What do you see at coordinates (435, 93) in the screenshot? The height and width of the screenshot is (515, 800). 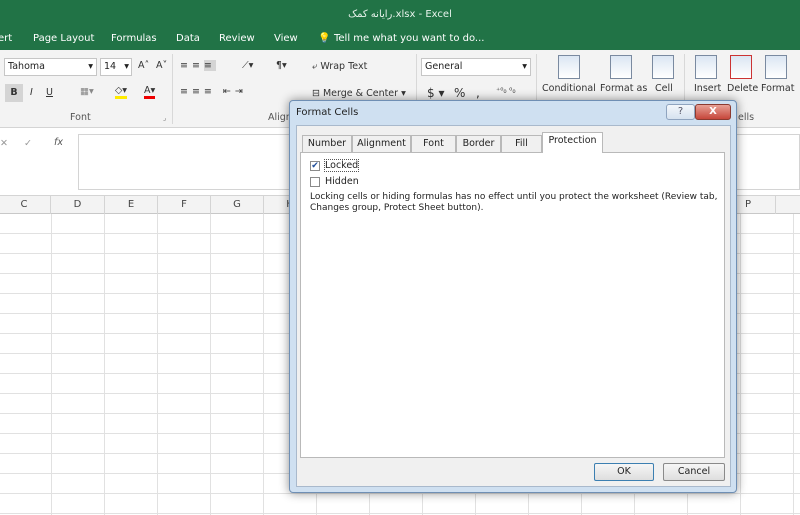 I see `currency-button: $ ▾` at bounding box center [435, 93].